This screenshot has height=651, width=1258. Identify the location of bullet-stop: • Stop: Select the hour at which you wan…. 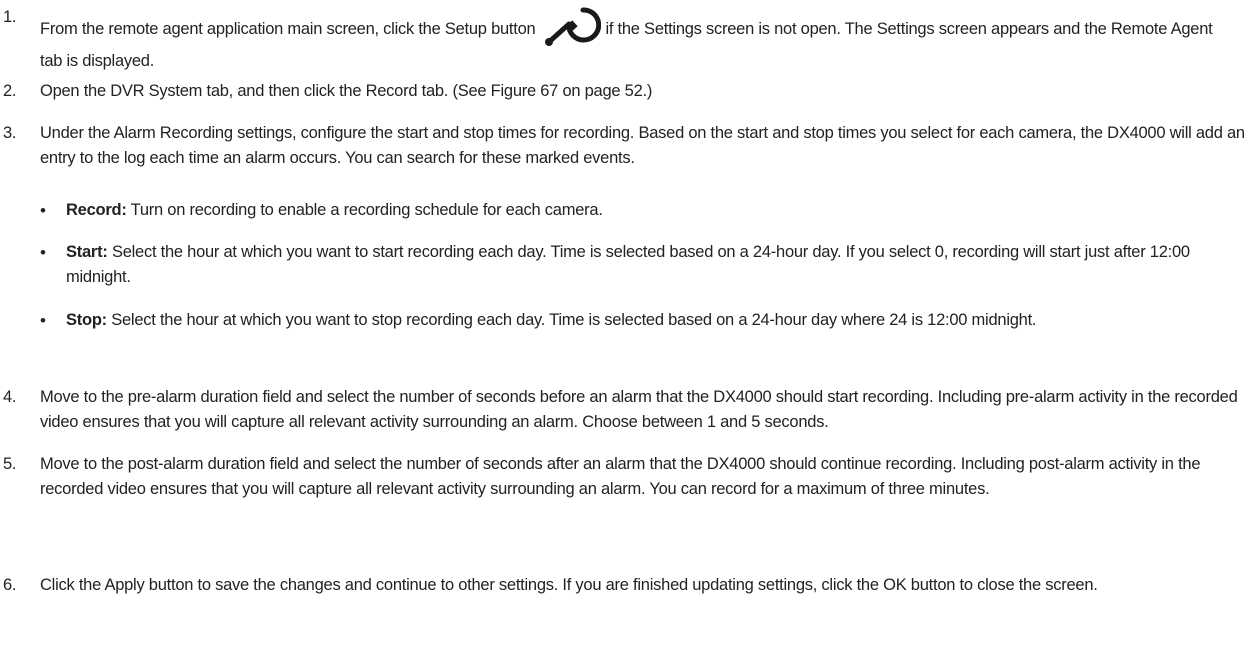
(645, 320).